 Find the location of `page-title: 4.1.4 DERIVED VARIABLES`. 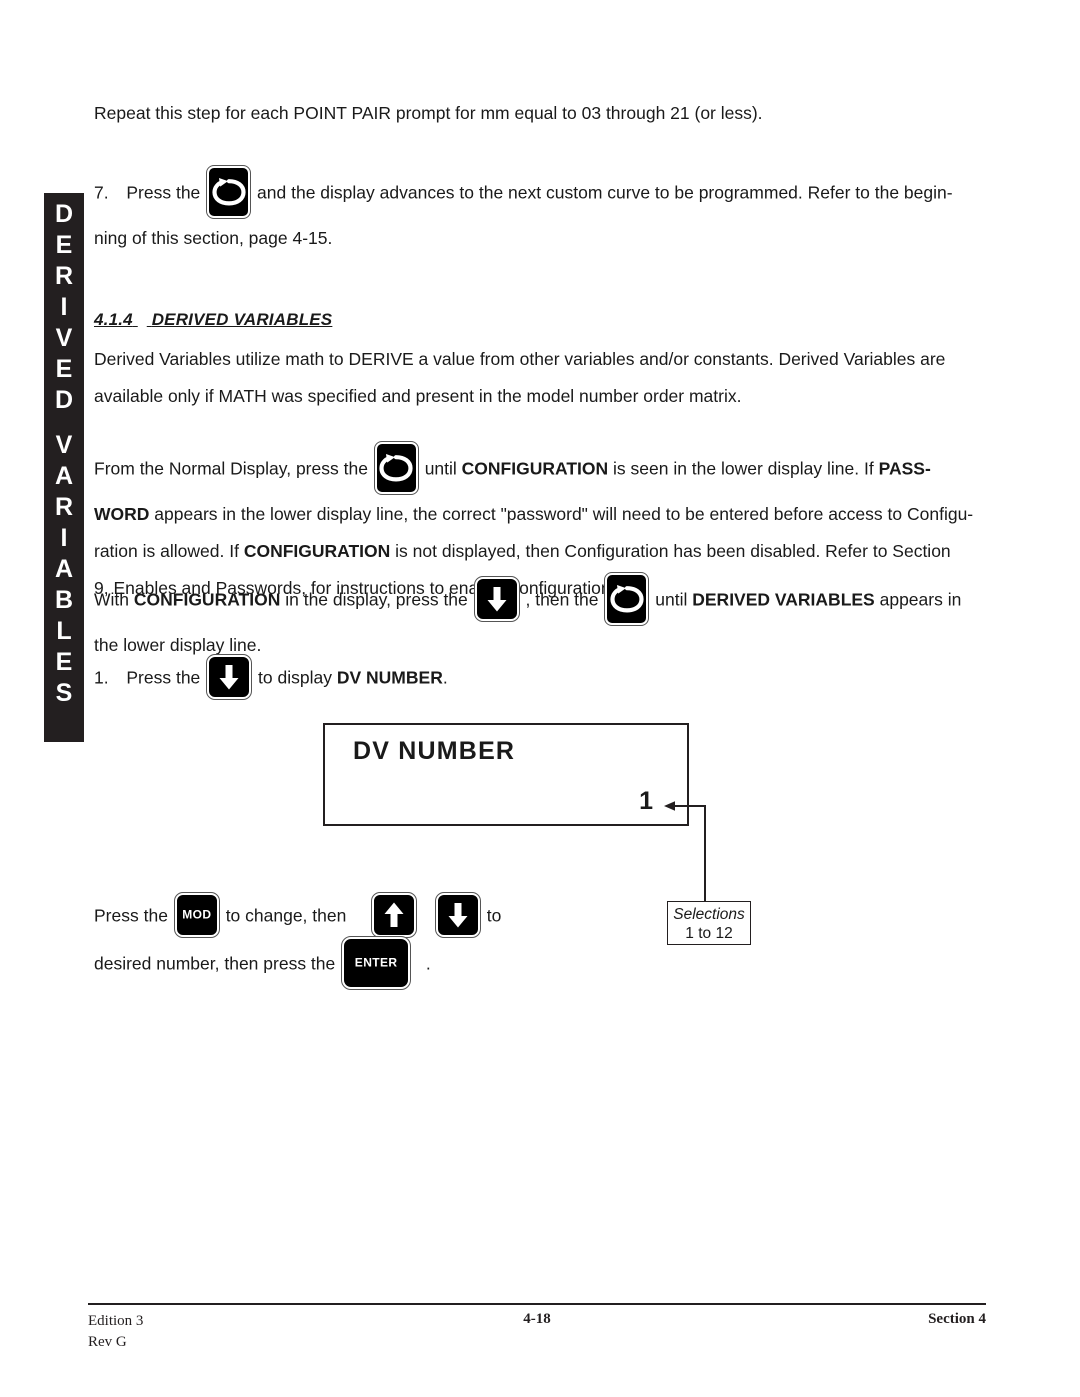

page-title: 4.1.4 DERIVED VARIABLES is located at coordinates (213, 320).